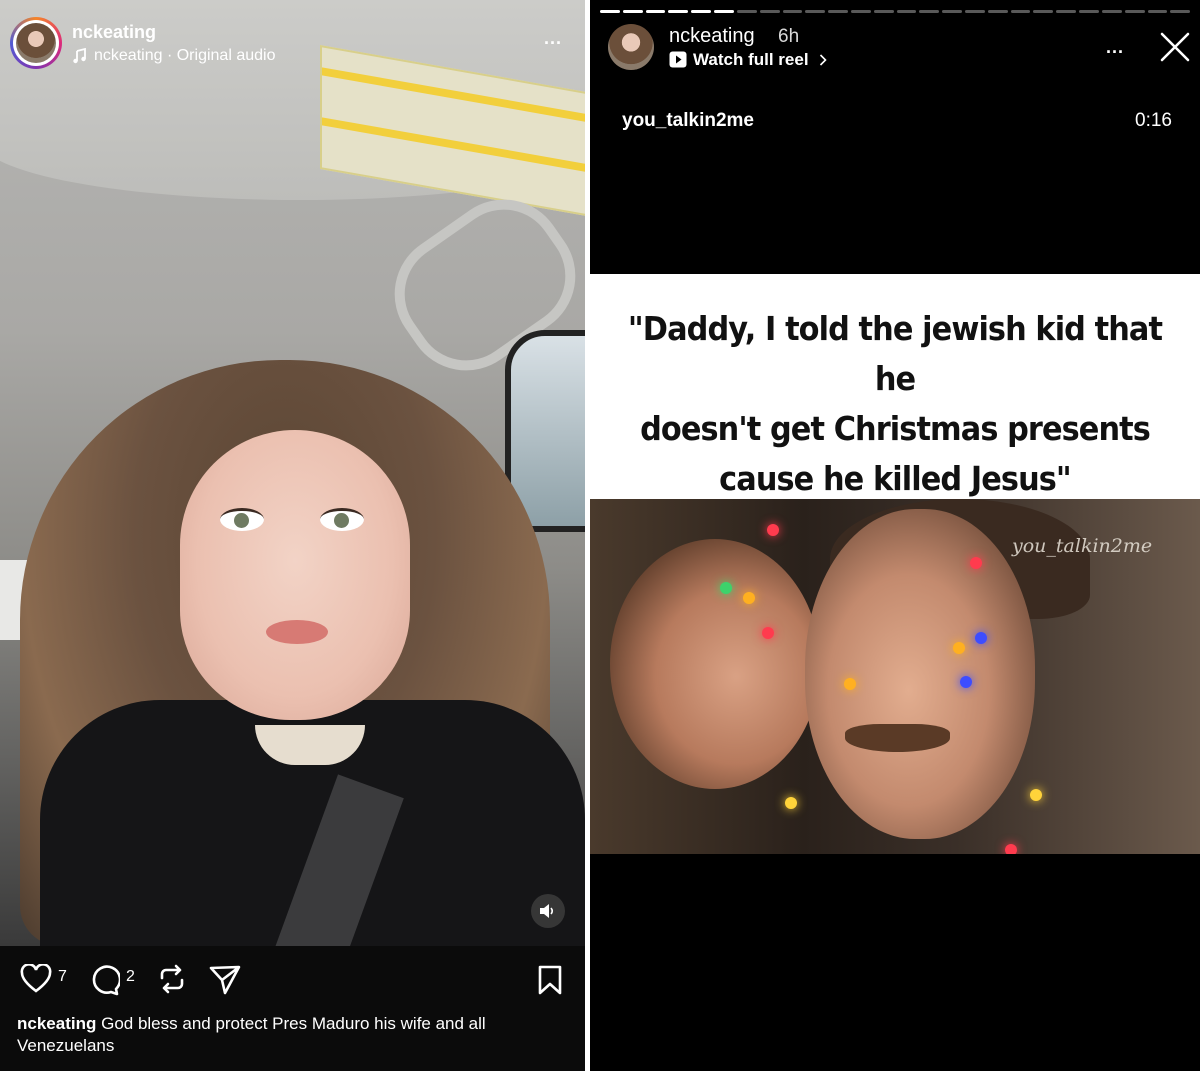 Image resolution: width=1200 pixels, height=1071 pixels. What do you see at coordinates (36, 43) in the screenshot?
I see `avatar` at bounding box center [36, 43].